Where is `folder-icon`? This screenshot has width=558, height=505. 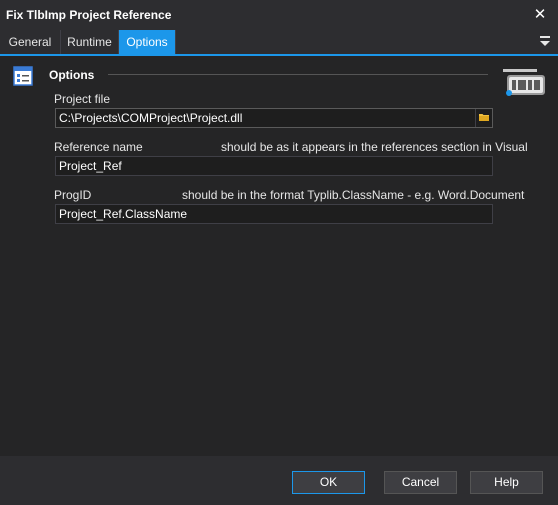 folder-icon is located at coordinates (484, 117).